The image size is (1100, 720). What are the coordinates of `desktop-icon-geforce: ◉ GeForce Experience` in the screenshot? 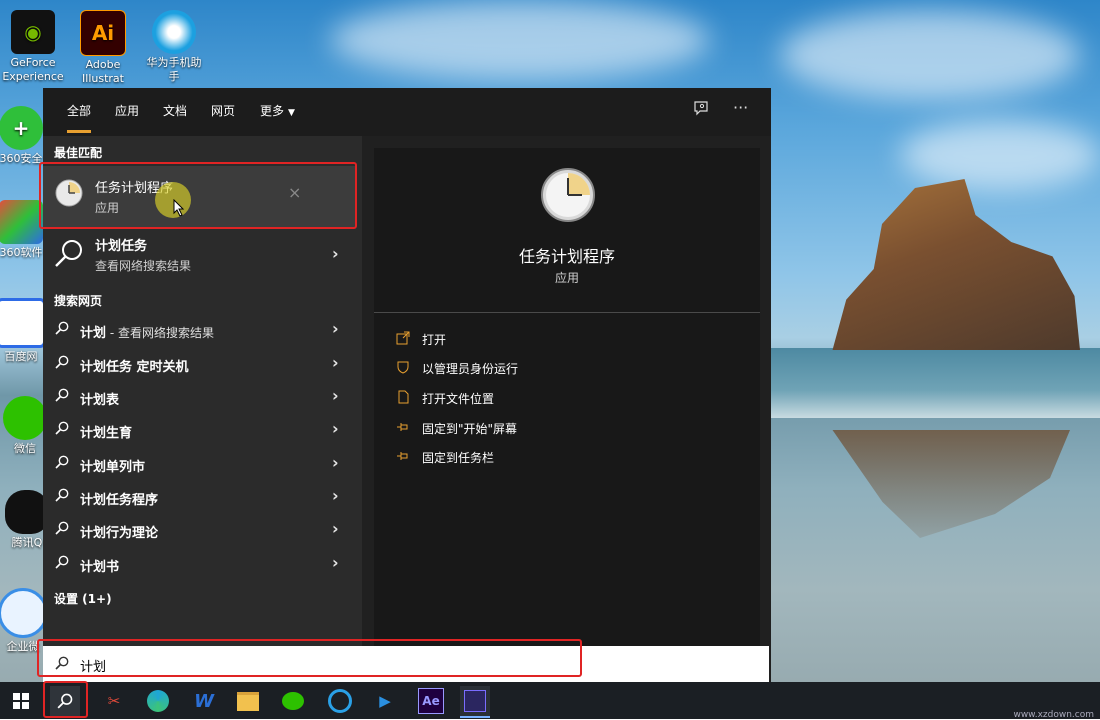 It's located at (33, 47).